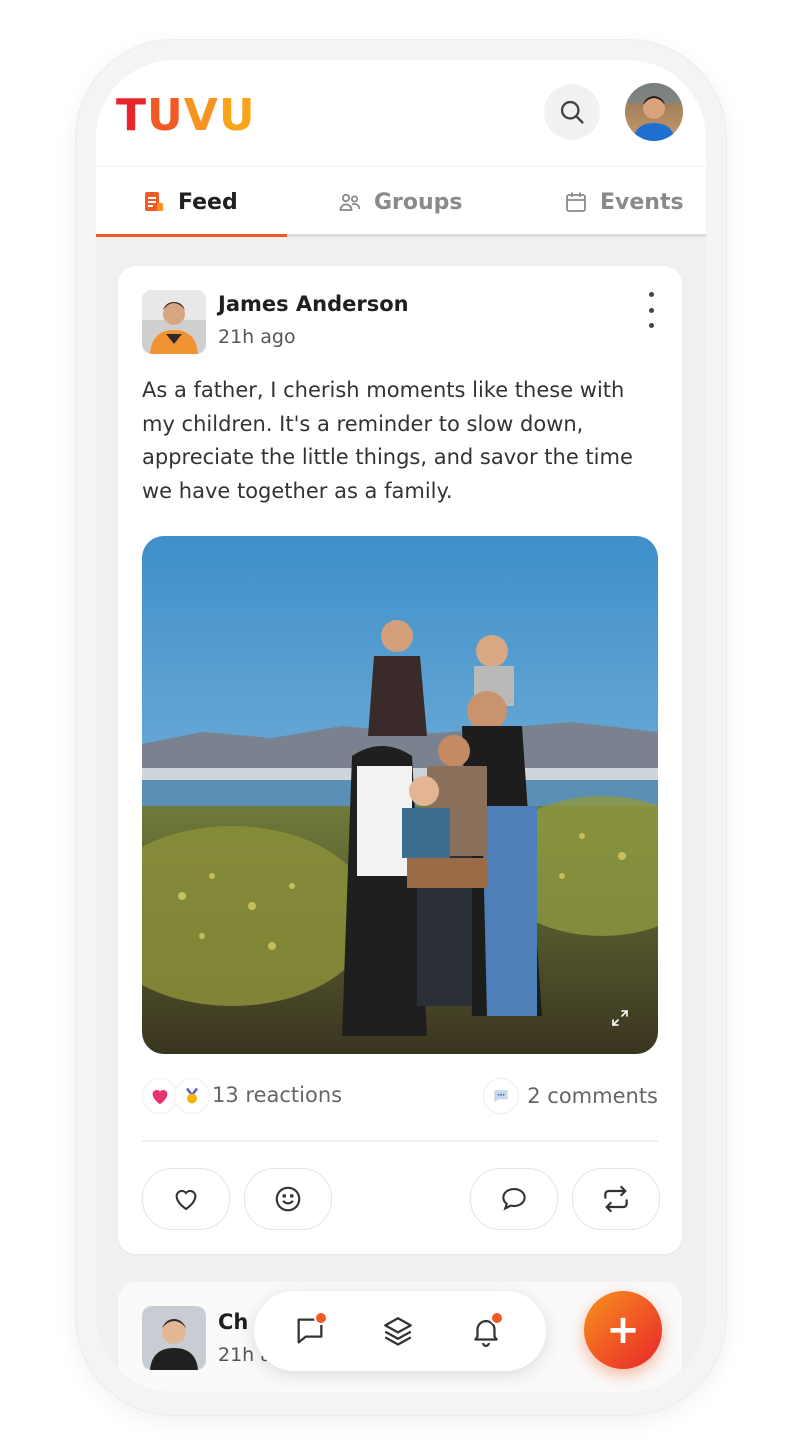 This screenshot has height=1442, width=800. I want to click on layers-icon, so click(398, 1331).